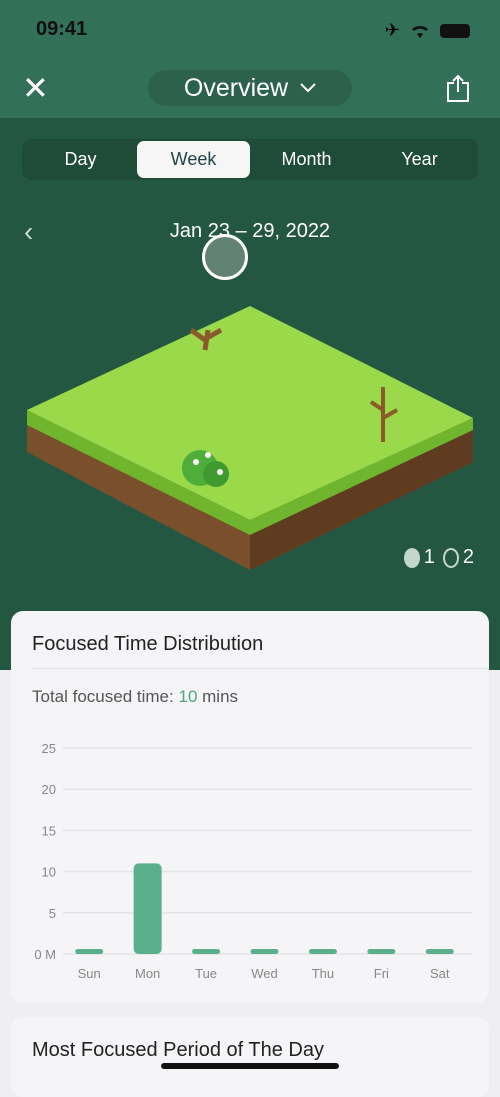  What do you see at coordinates (306, 159) in the screenshot?
I see `tab-month: Month` at bounding box center [306, 159].